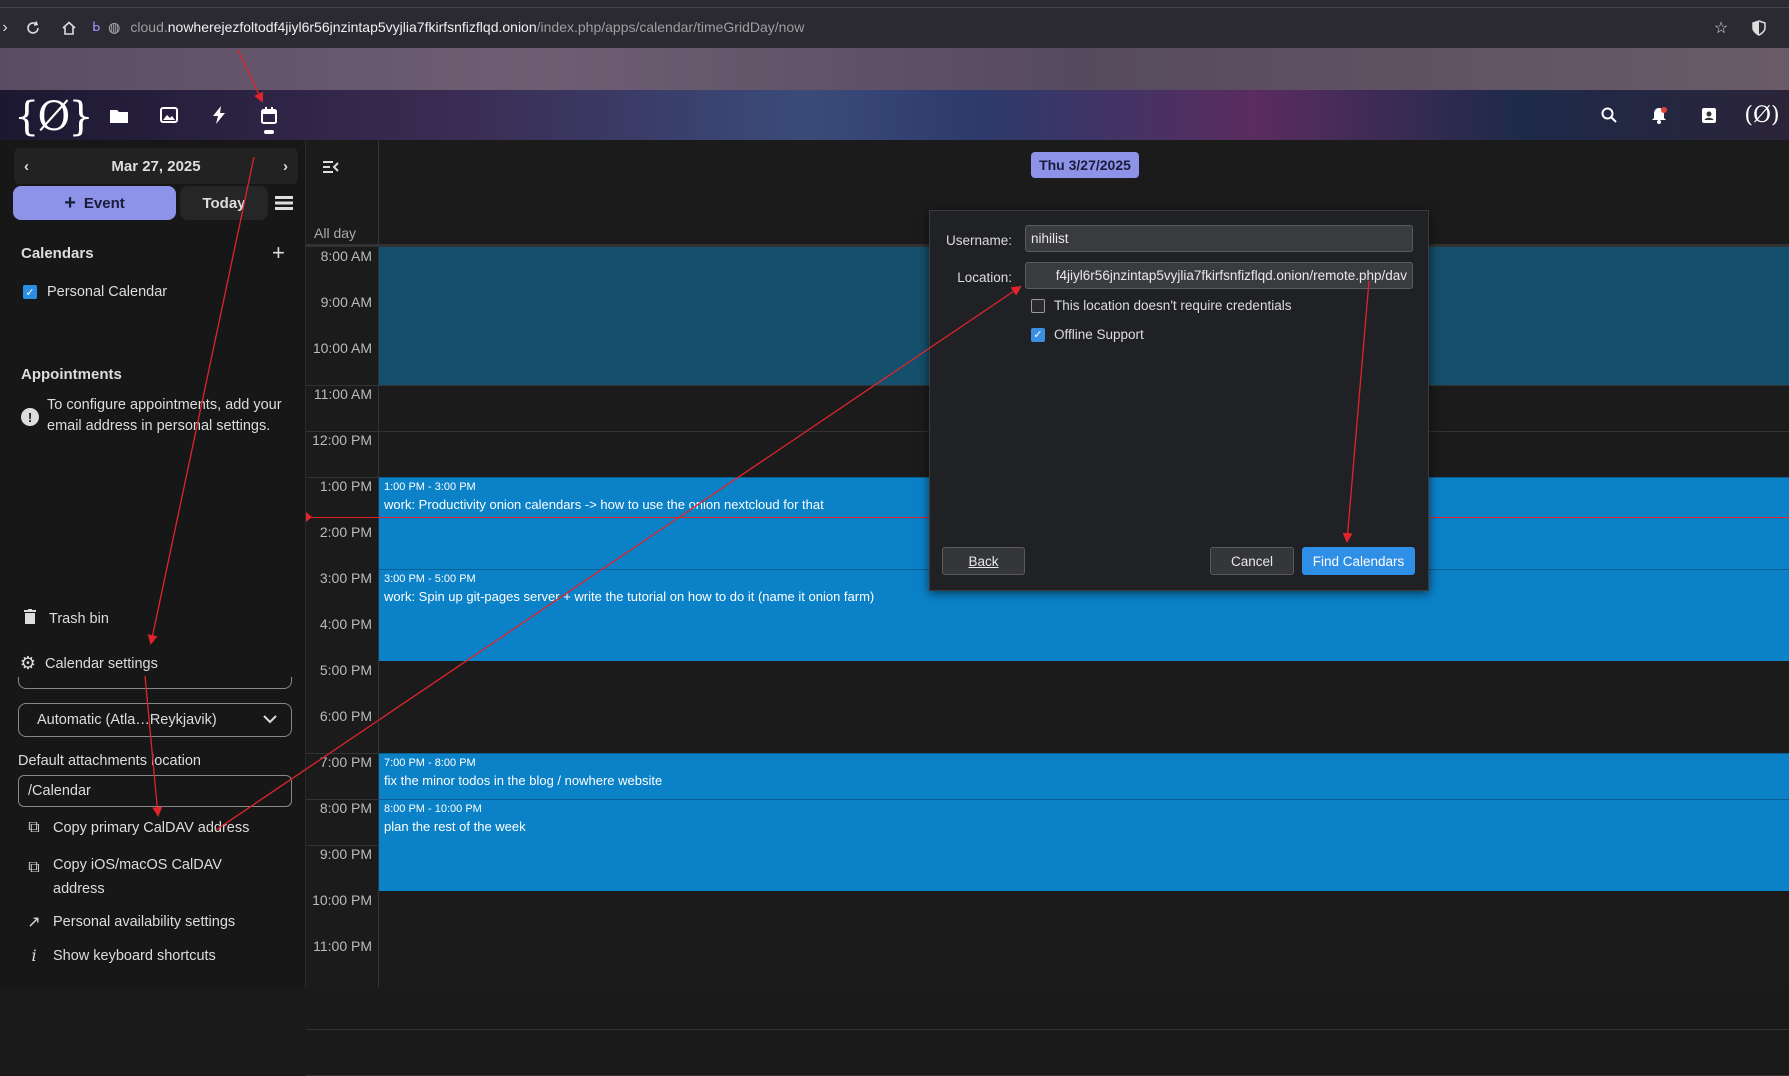  I want to click on plus-icon: +, so click(70, 202).